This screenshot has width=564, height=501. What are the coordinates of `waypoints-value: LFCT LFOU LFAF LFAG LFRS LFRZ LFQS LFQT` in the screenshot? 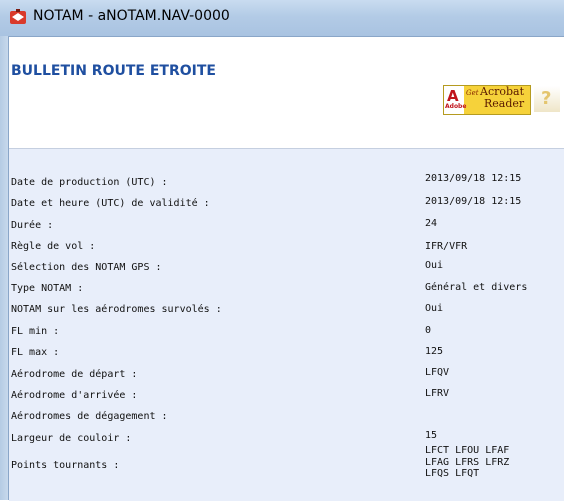 It's located at (467, 462).